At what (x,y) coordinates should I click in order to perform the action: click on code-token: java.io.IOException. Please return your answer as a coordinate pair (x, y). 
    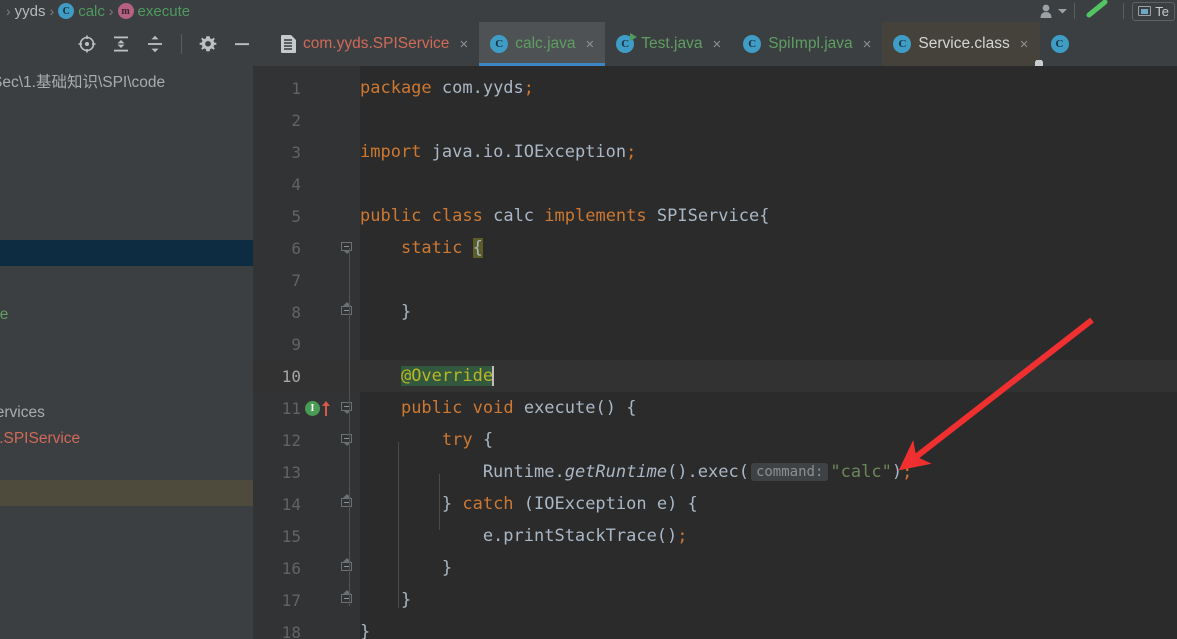
    Looking at the image, I should click on (524, 152).